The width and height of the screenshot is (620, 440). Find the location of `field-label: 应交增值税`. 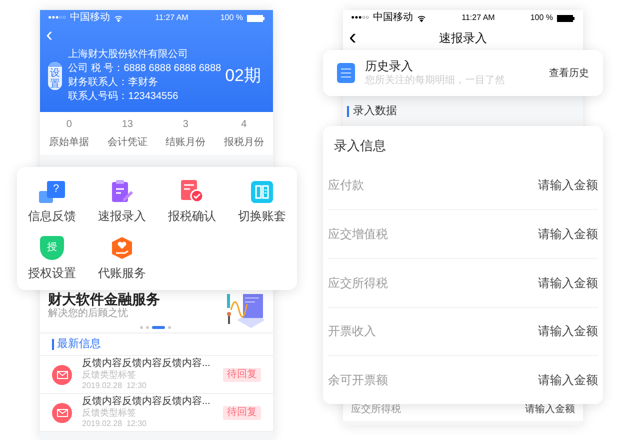

field-label: 应交增值税 is located at coordinates (358, 235).